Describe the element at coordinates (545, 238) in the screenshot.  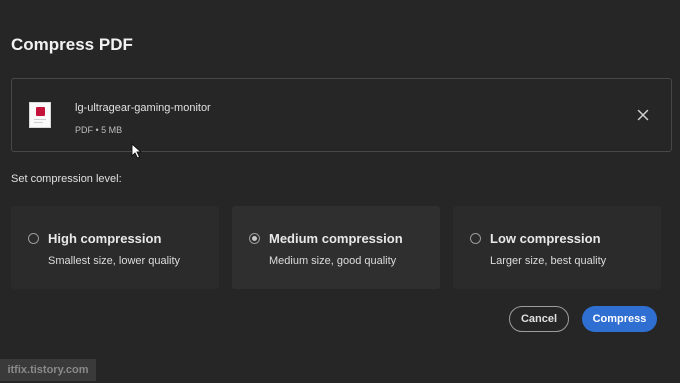
I see `option-title: Low compression` at that location.